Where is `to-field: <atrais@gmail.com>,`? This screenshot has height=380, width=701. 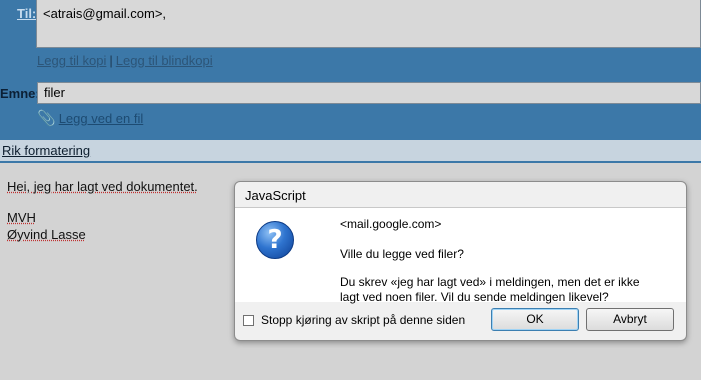
to-field: <atrais@gmail.com>, is located at coordinates (368, 24).